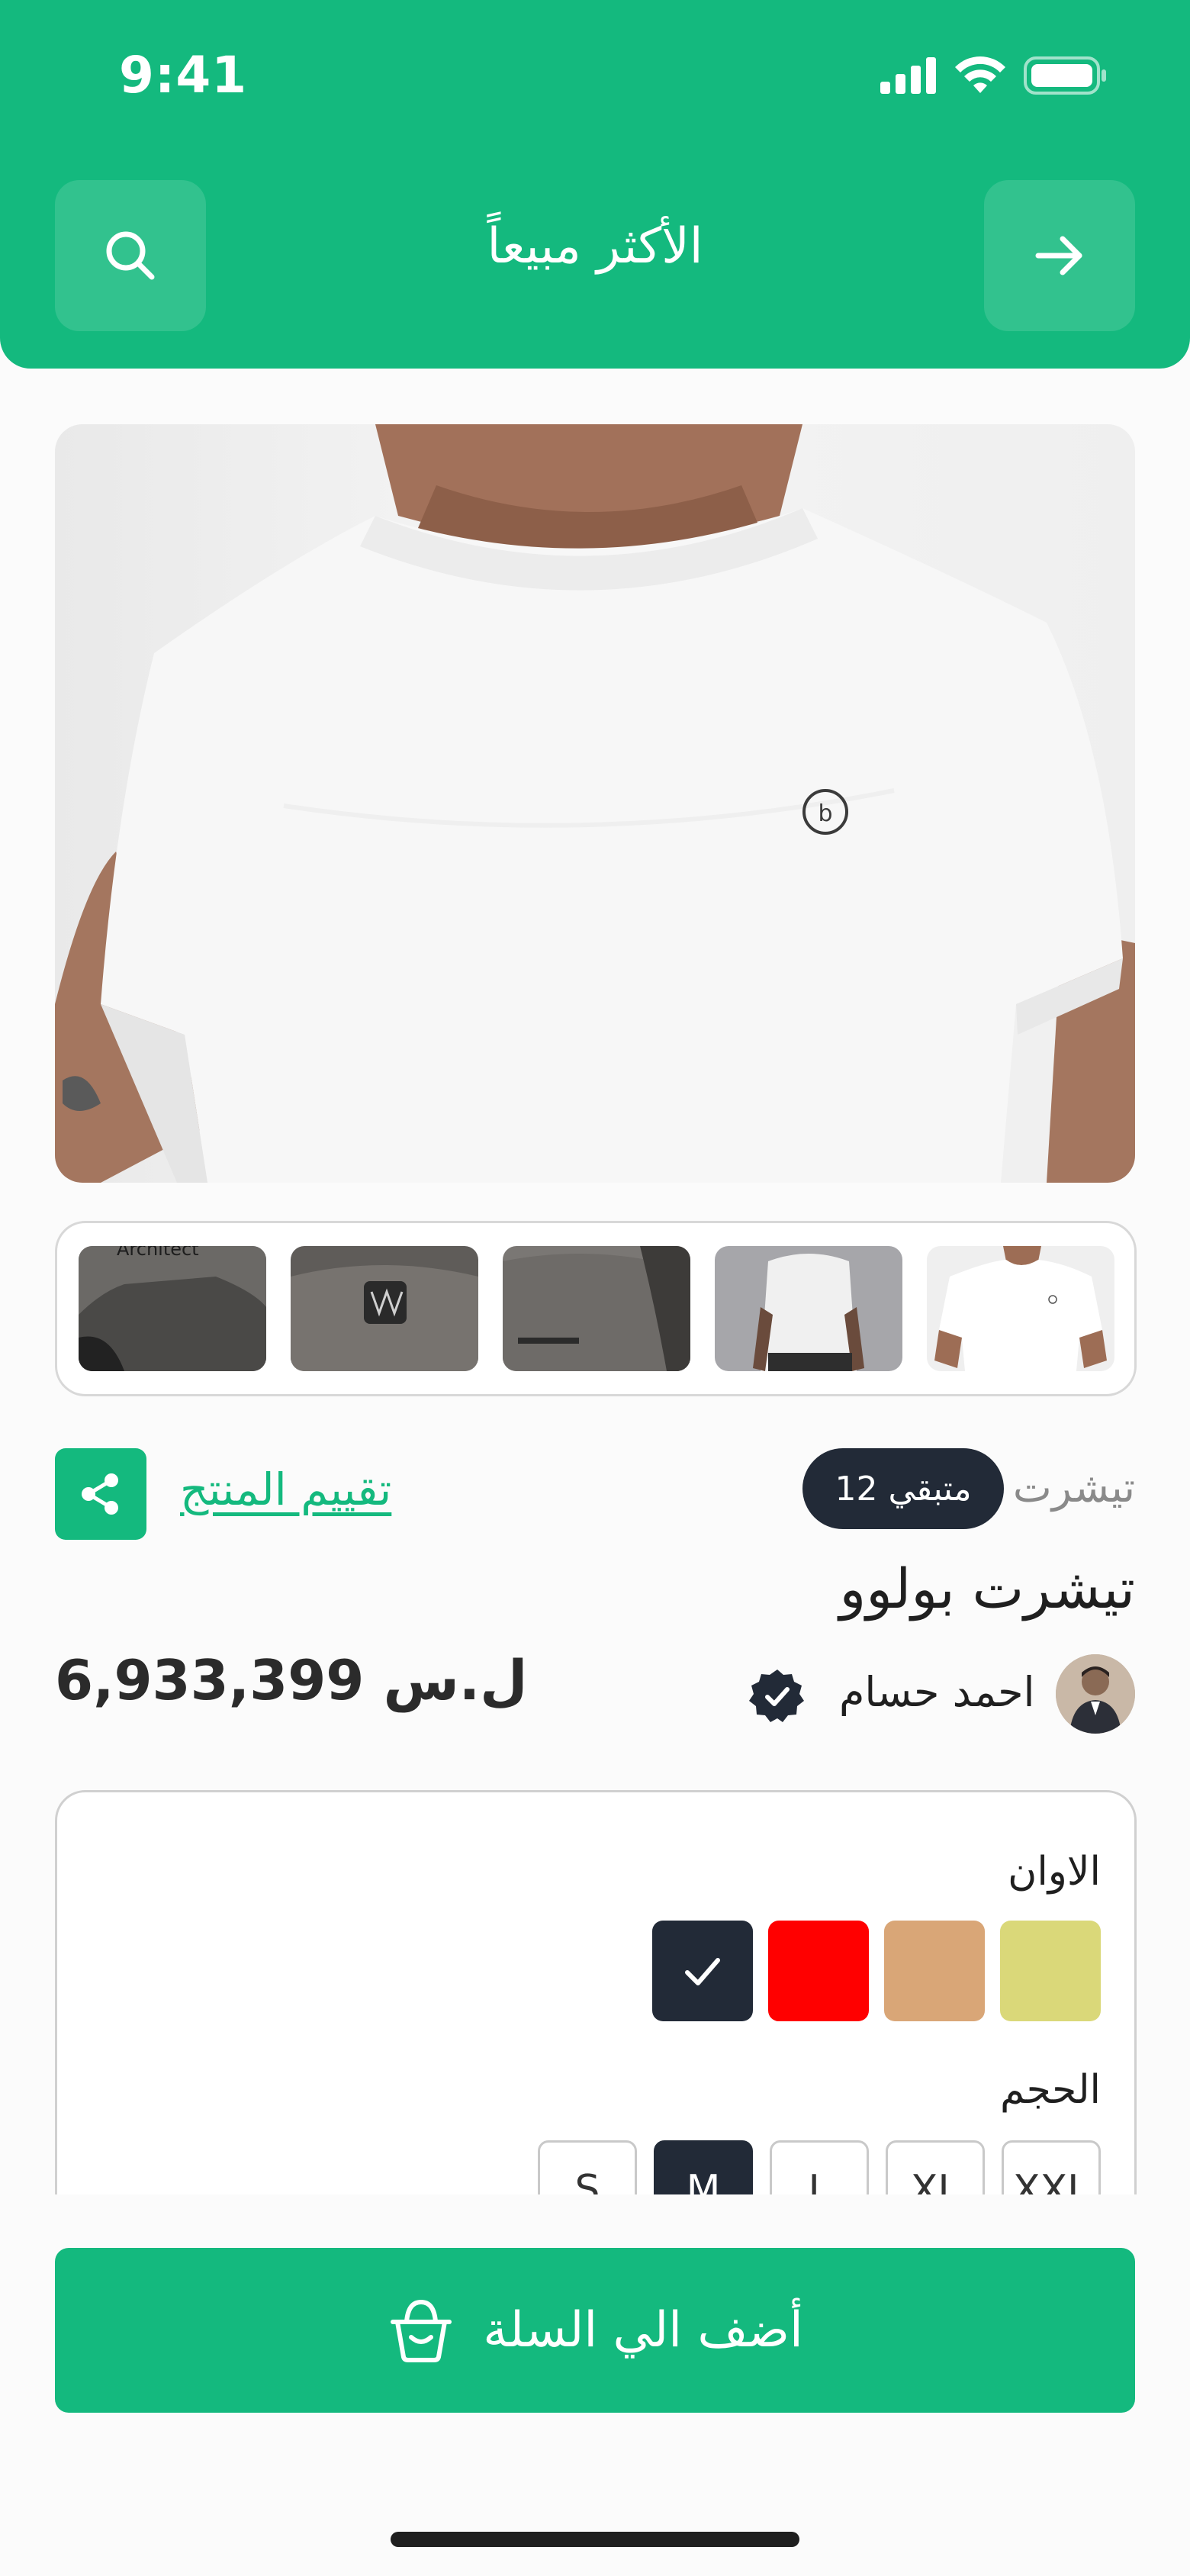  I want to click on share-icon, so click(100, 1494).